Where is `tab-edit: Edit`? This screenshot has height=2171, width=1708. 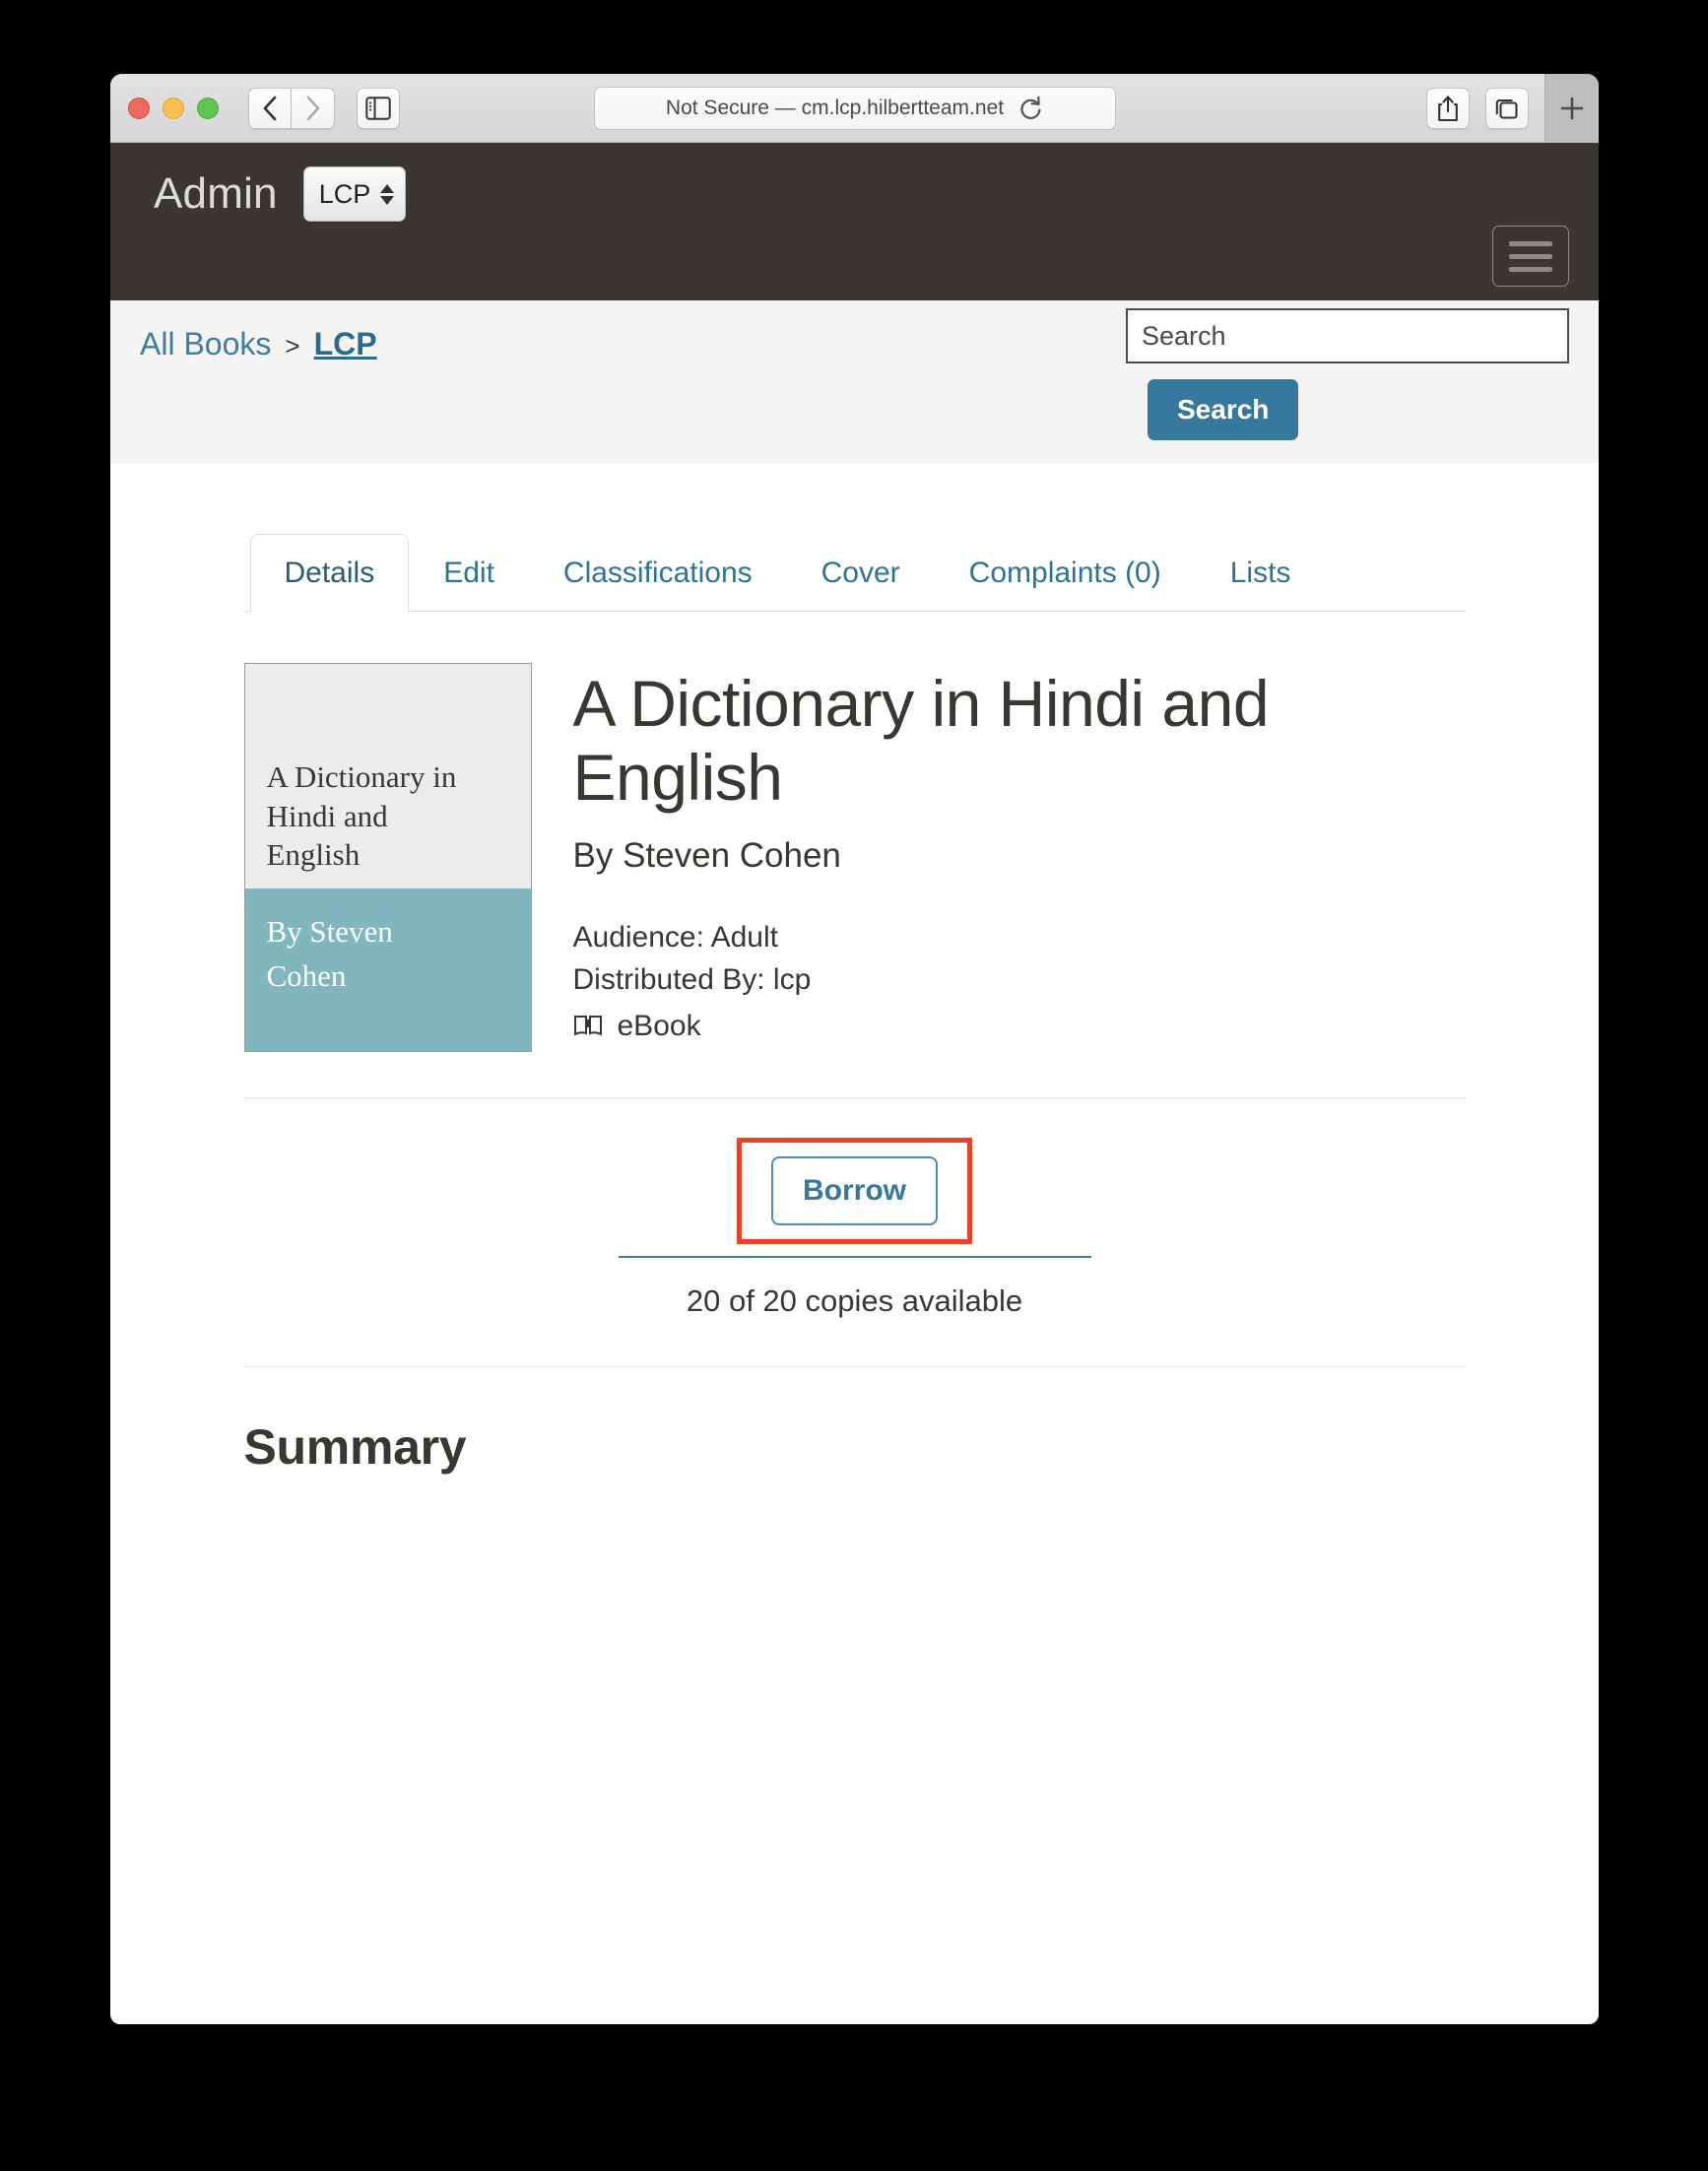 tab-edit: Edit is located at coordinates (469, 573).